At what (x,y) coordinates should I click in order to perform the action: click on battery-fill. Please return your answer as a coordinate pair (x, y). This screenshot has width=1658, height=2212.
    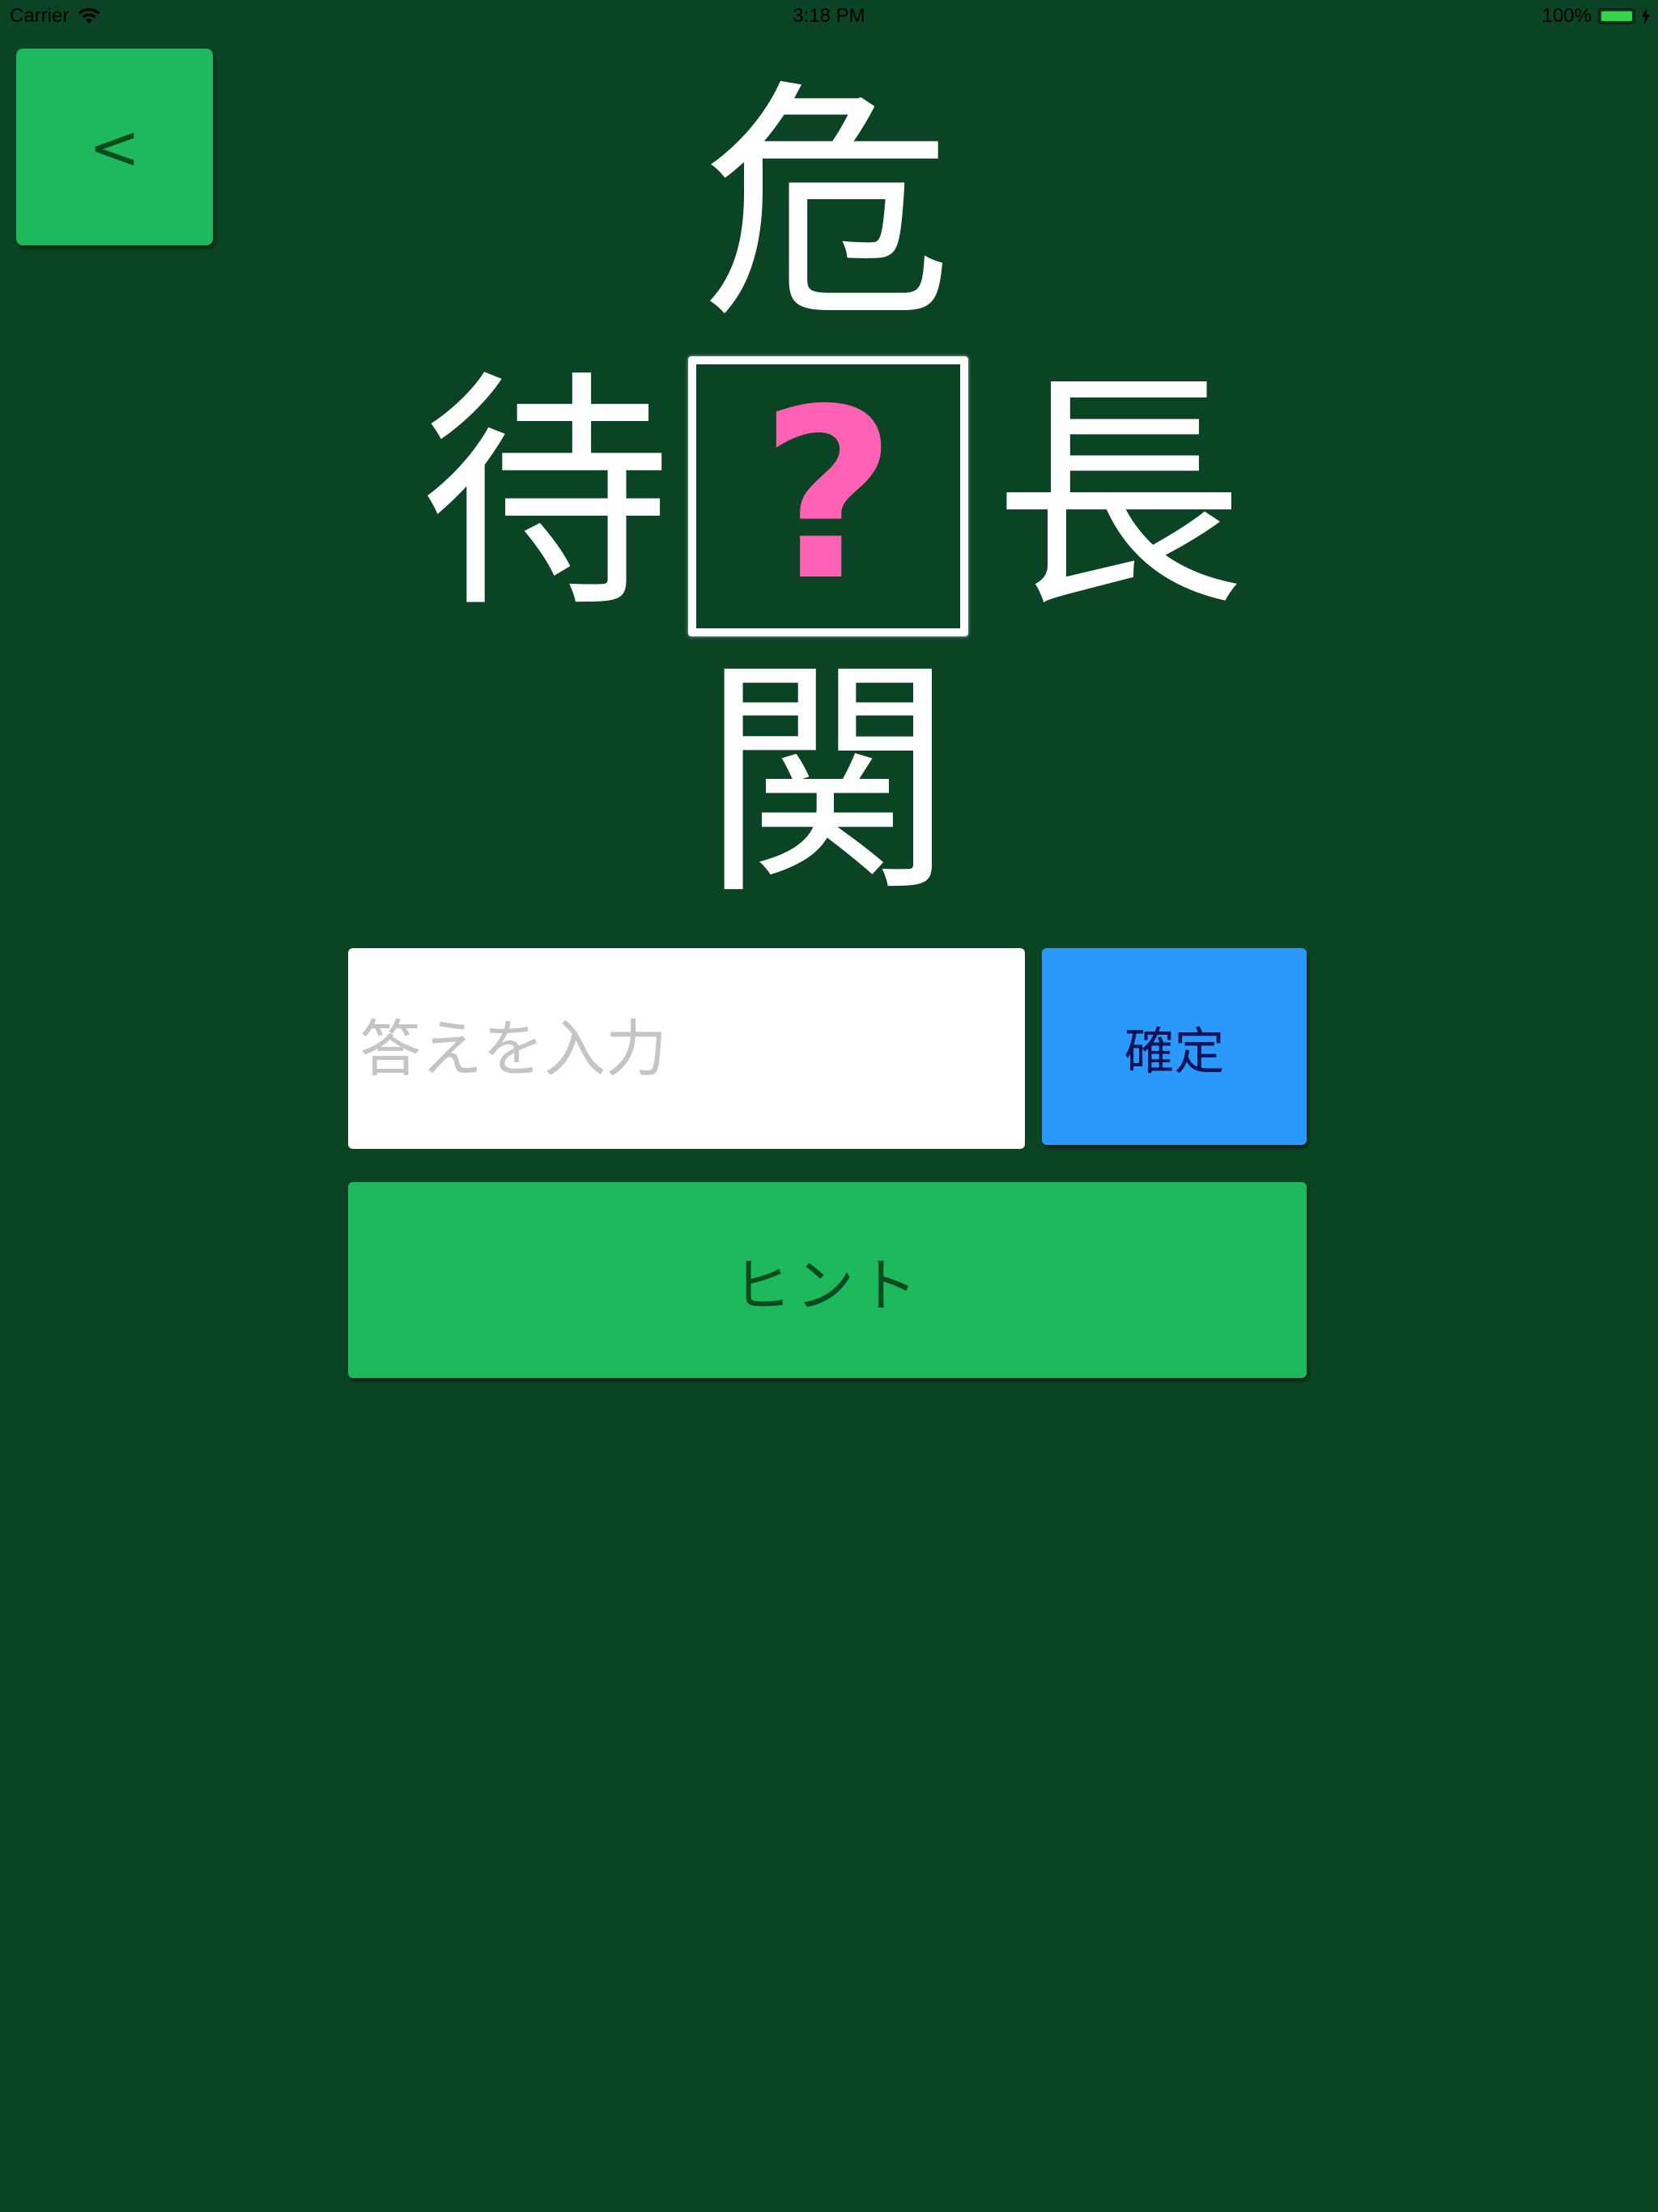
    Looking at the image, I should click on (1616, 16).